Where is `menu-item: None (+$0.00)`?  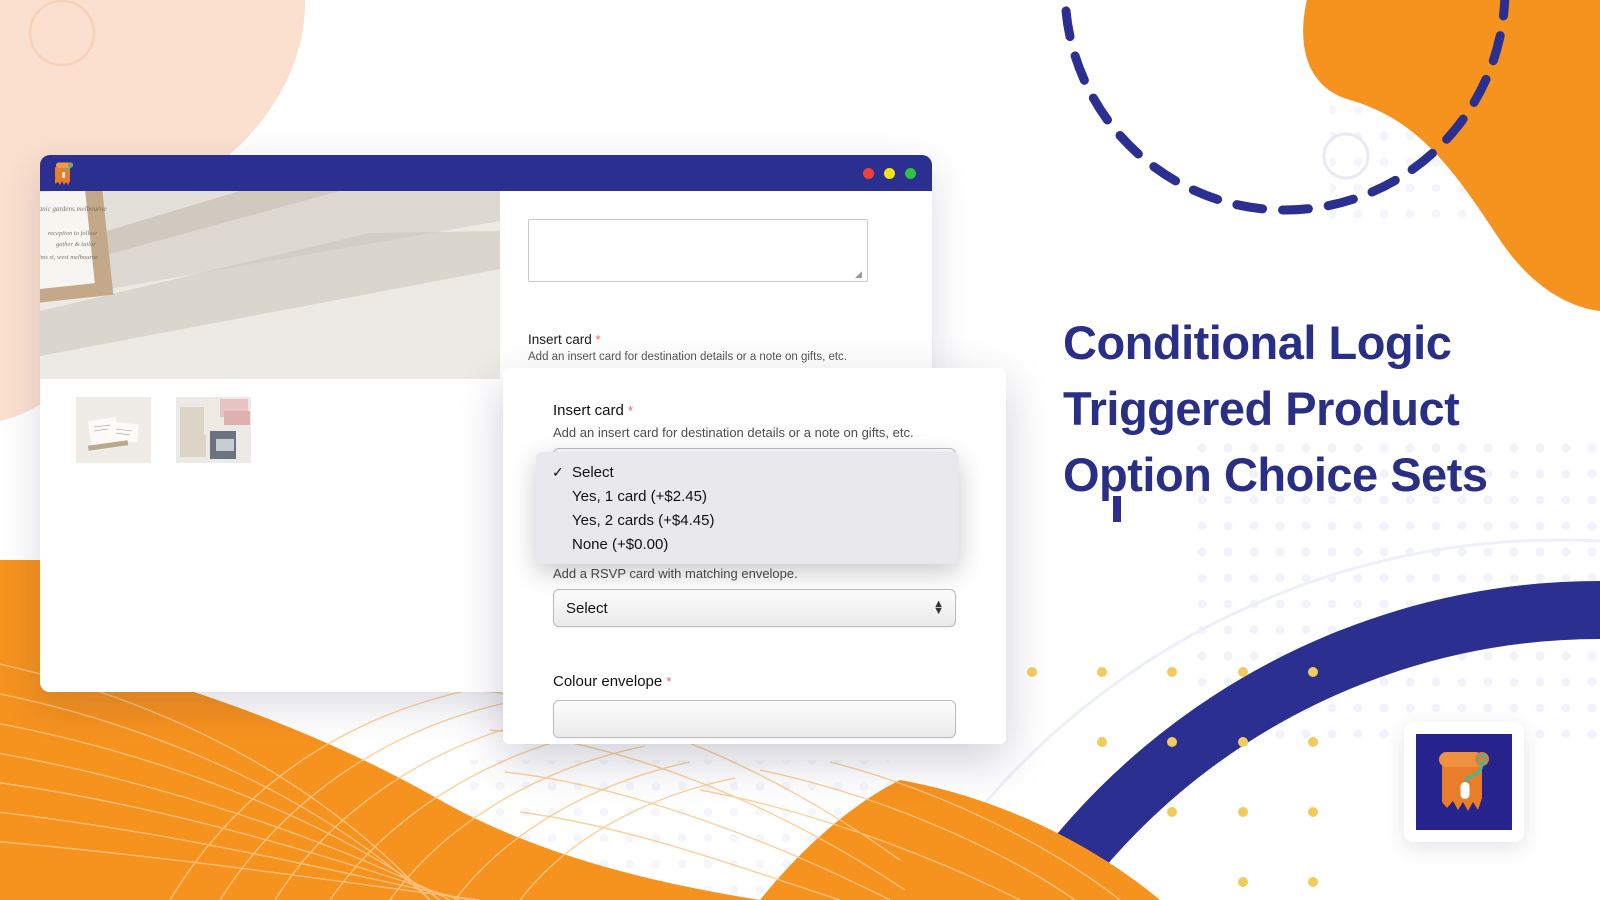
menu-item: None (+$0.00) is located at coordinates (747, 544).